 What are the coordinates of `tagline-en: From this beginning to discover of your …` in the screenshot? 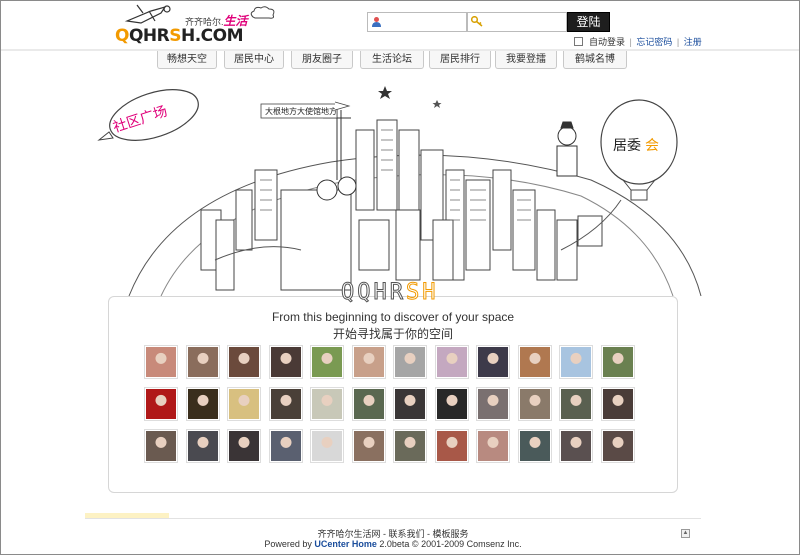 It's located at (393, 317).